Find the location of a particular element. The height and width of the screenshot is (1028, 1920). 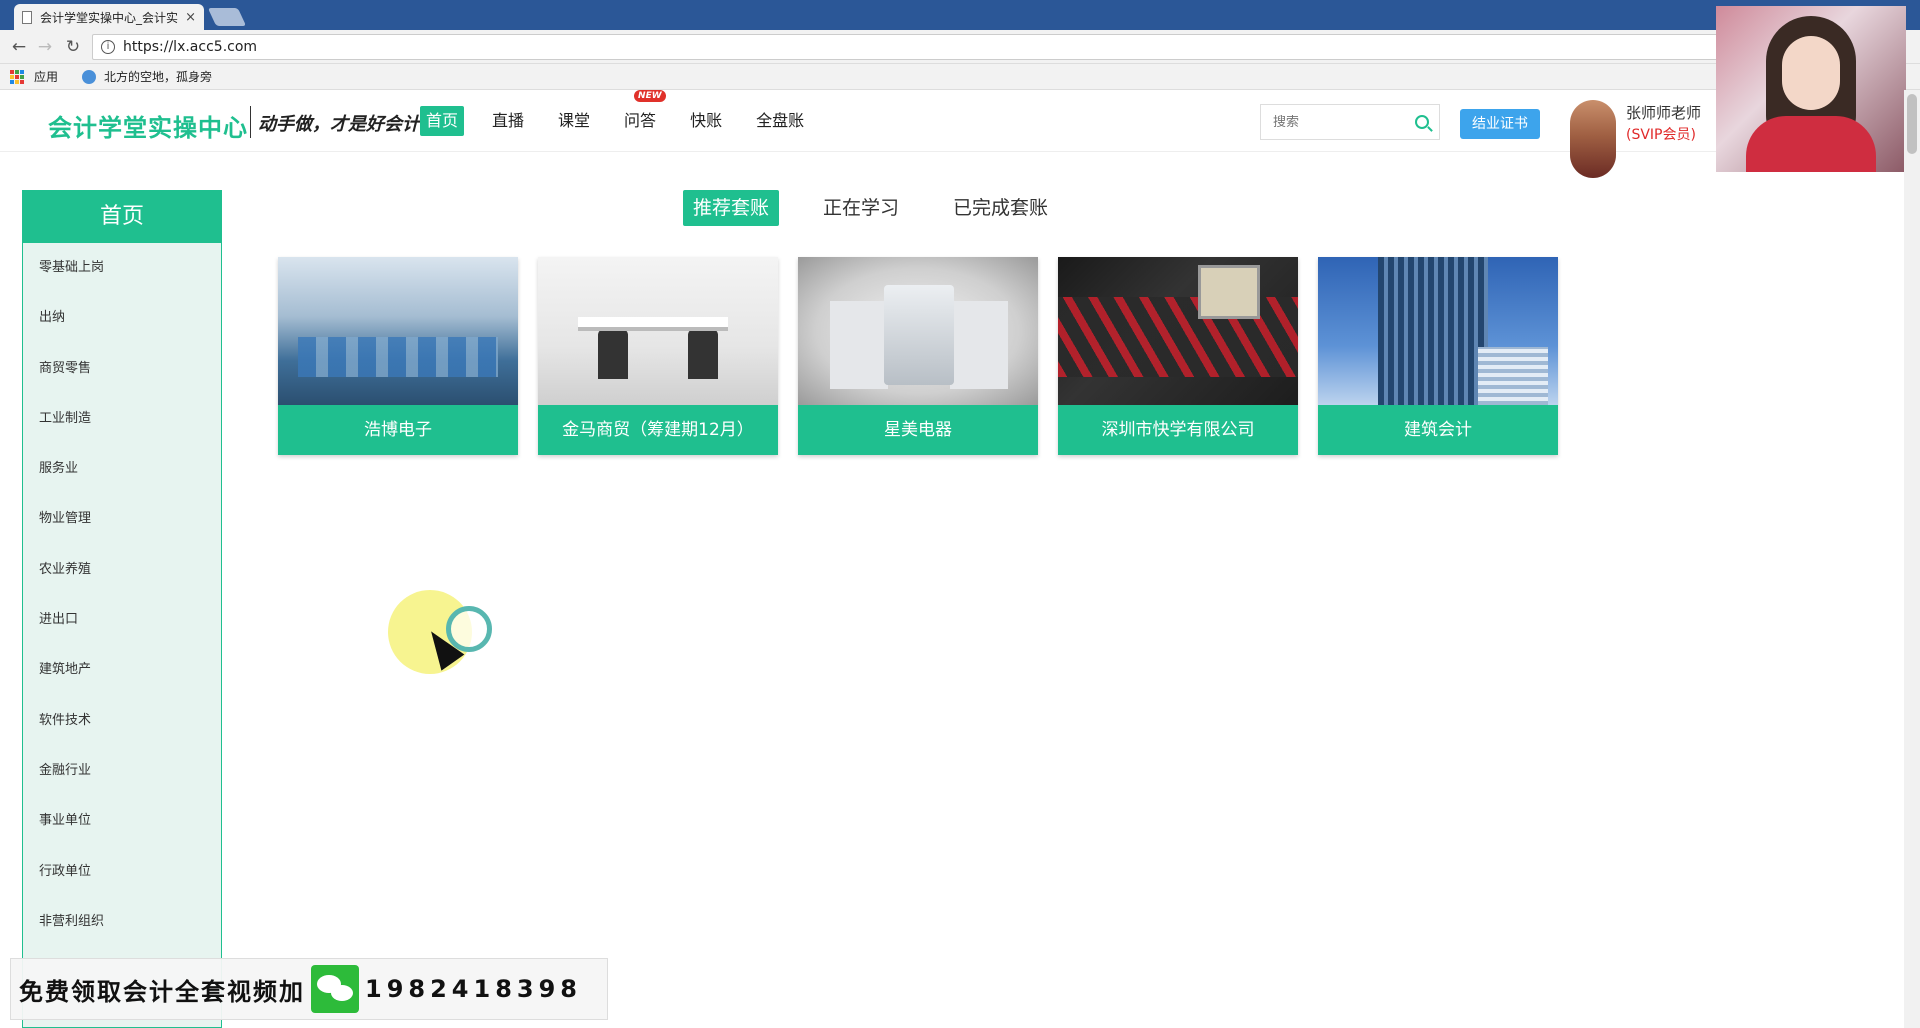

card-label: 浩博电子 is located at coordinates (398, 430).